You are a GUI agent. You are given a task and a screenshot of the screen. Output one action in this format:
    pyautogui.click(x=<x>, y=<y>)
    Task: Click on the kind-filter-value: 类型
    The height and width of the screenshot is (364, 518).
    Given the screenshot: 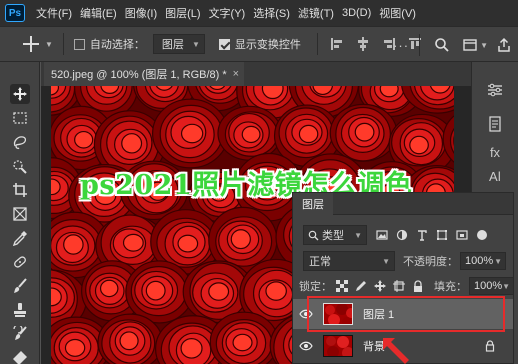 What is the action you would take?
    pyautogui.click(x=333, y=236)
    